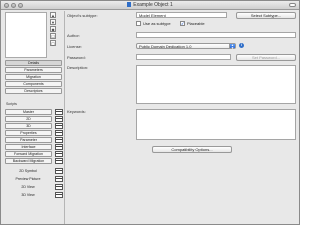  I want to click on toolbar-toggle-icon, so click(292, 5).